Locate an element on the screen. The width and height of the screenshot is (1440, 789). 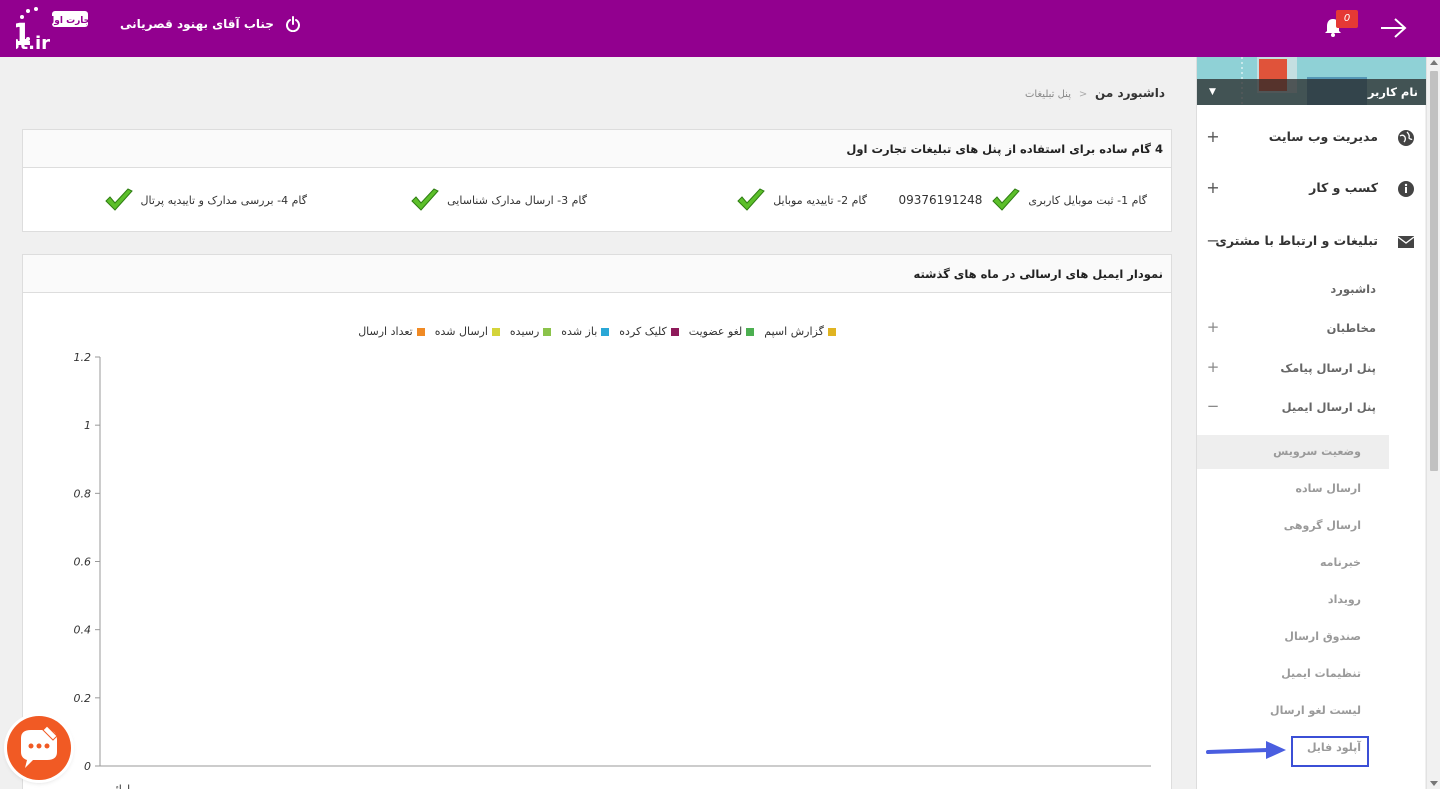
sidebar-sub-dashboard: داشبورد is located at coordinates (1311, 290).